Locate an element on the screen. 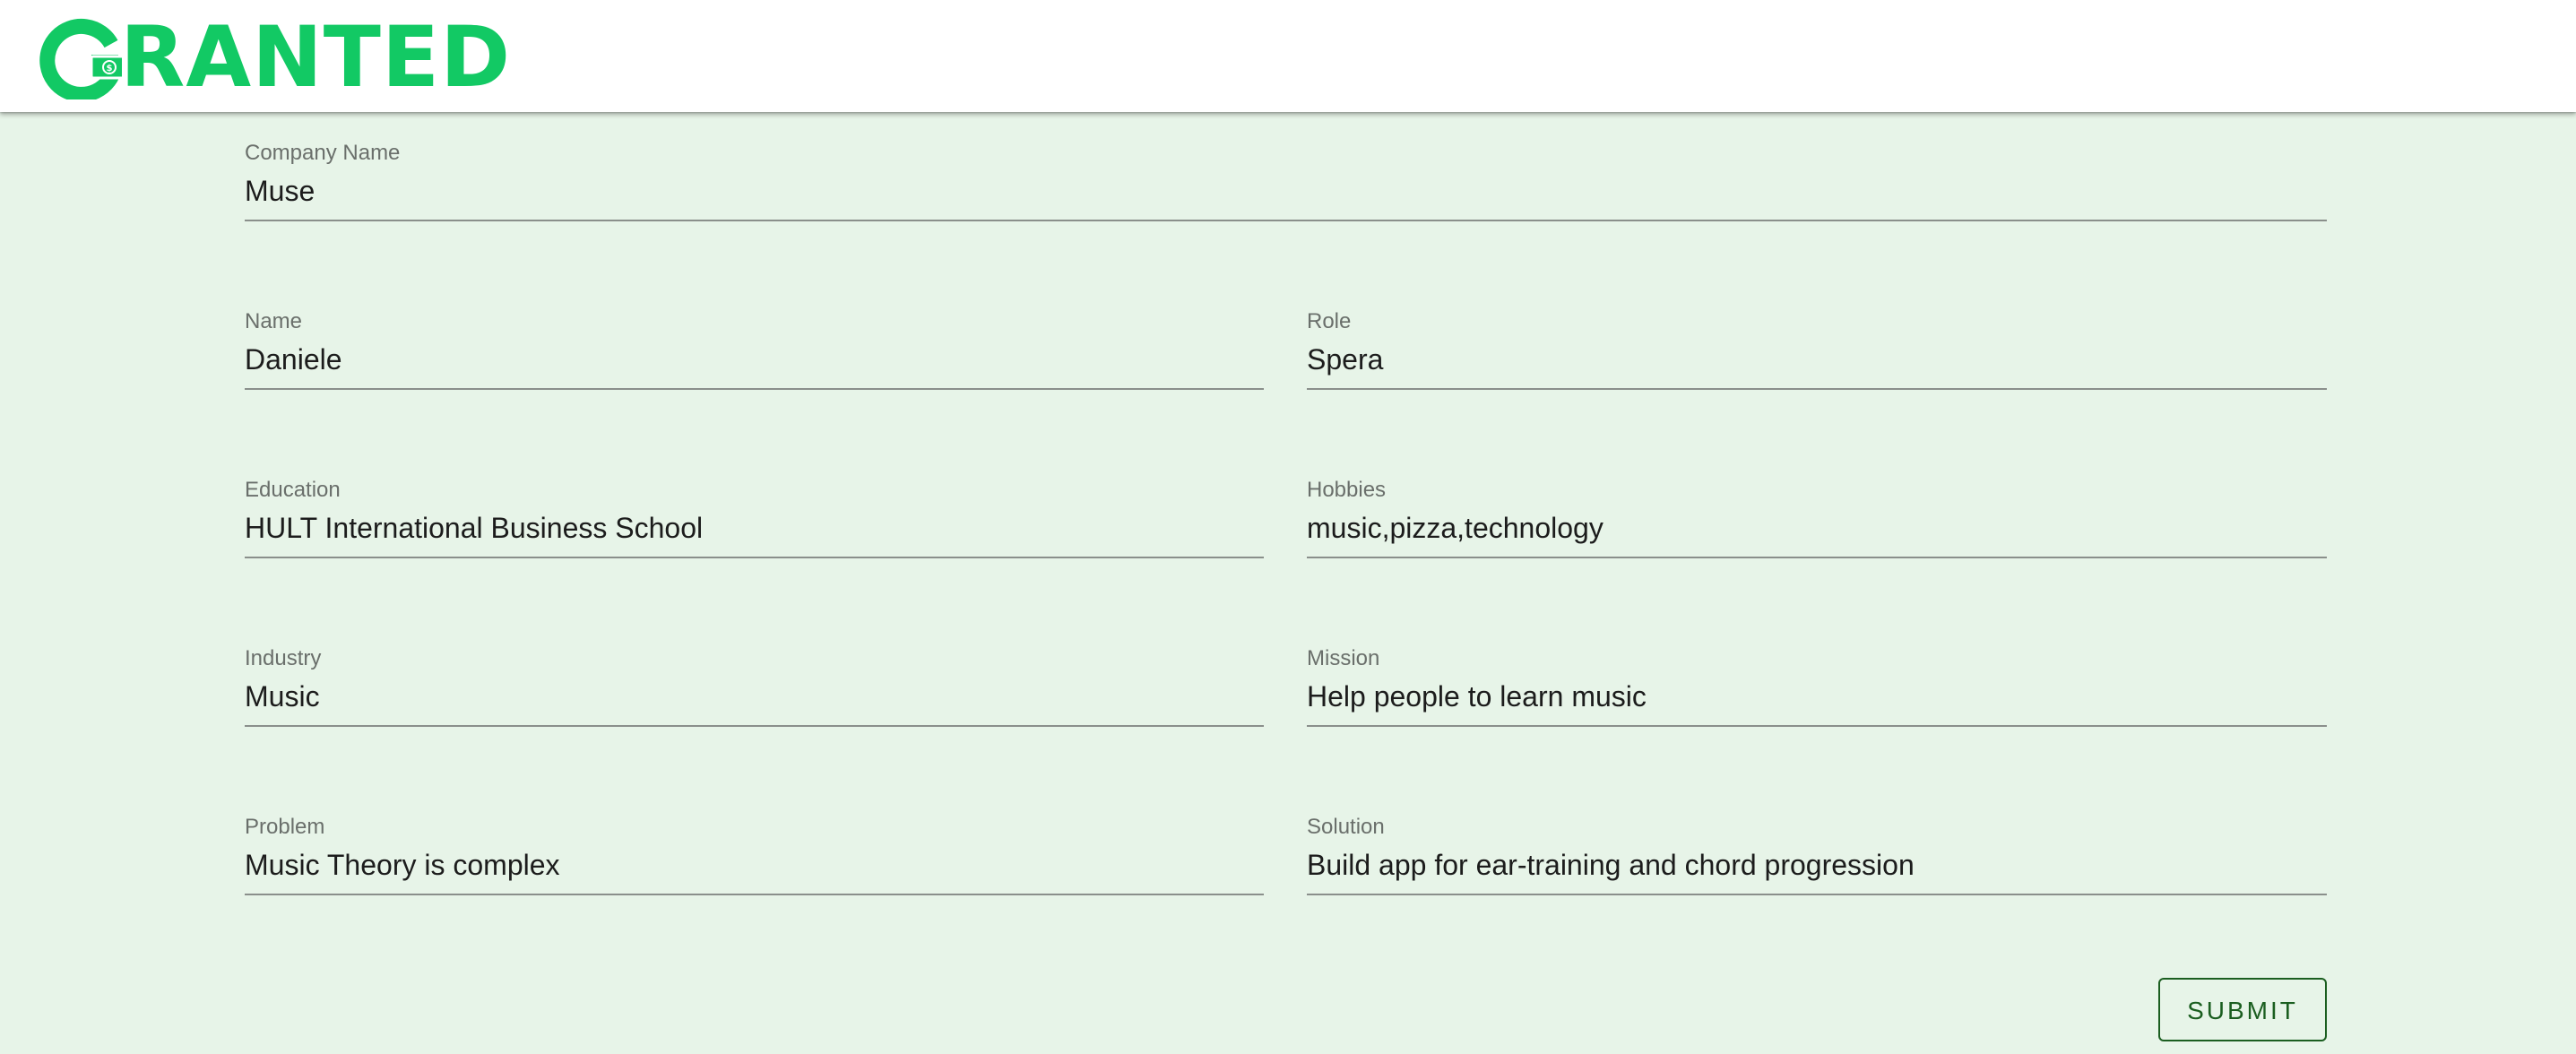 The width and height of the screenshot is (2576, 1054). solution-field: Solution is located at coordinates (1817, 855).